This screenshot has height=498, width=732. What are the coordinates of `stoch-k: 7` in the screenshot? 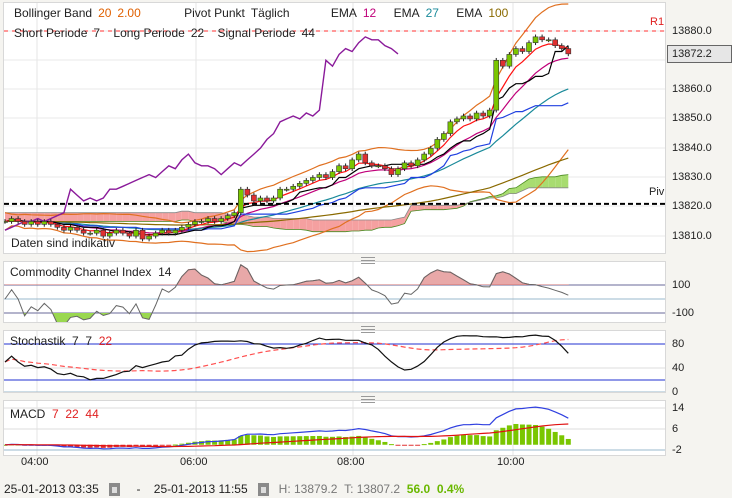 It's located at (75, 341).